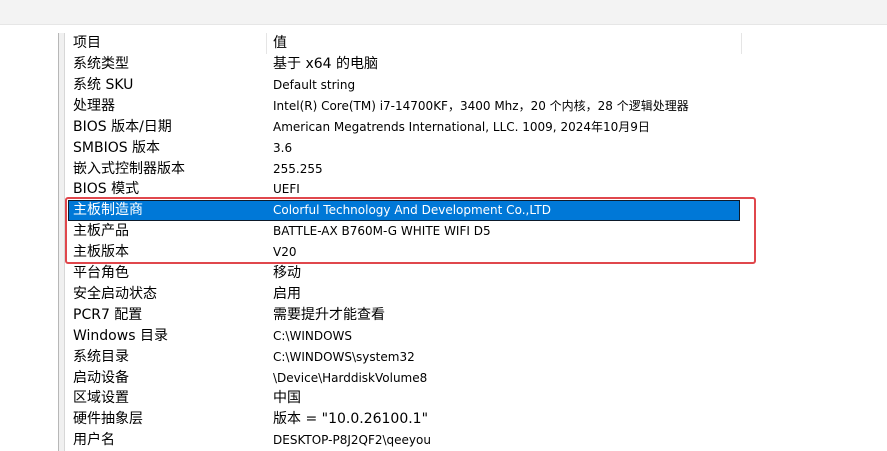 The height and width of the screenshot is (451, 887). I want to click on table-row: 嵌入式控制器版本 255.255, so click(476, 169).